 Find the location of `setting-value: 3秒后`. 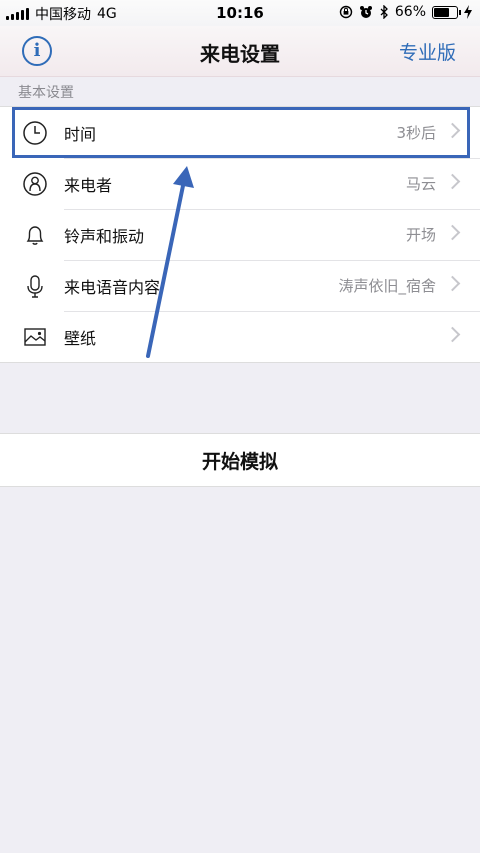

setting-value: 3秒后 is located at coordinates (416, 133).